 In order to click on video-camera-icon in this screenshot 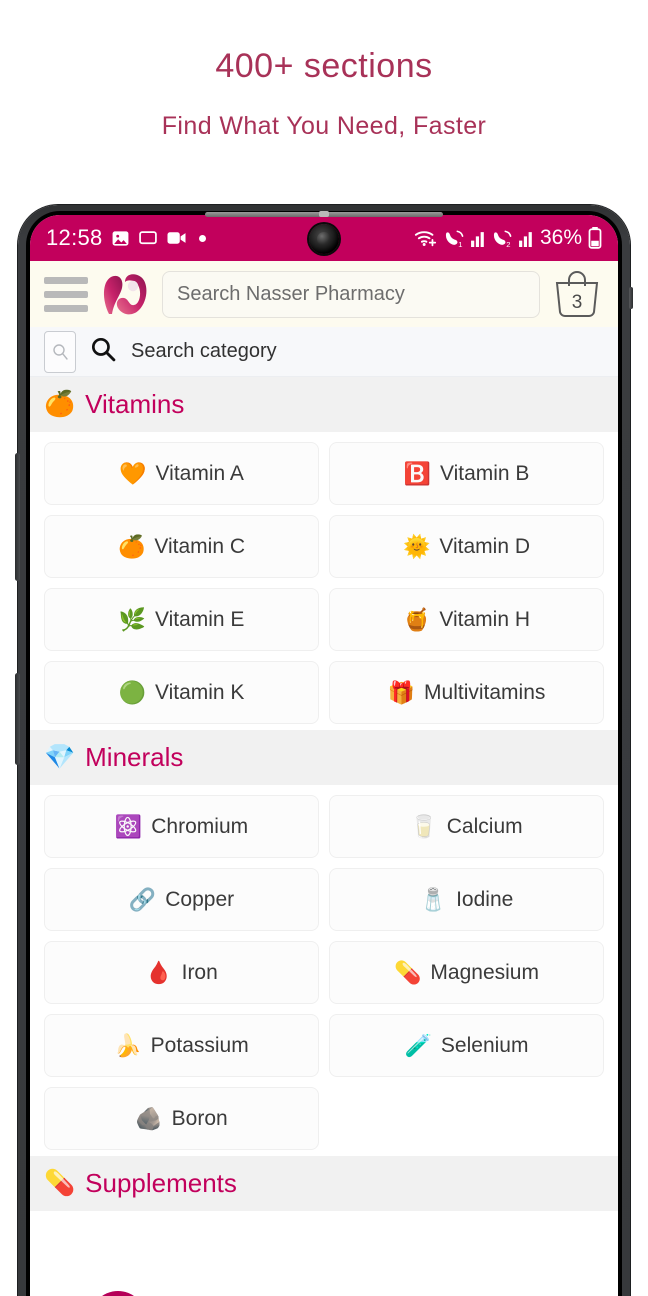, I will do `click(176, 238)`.